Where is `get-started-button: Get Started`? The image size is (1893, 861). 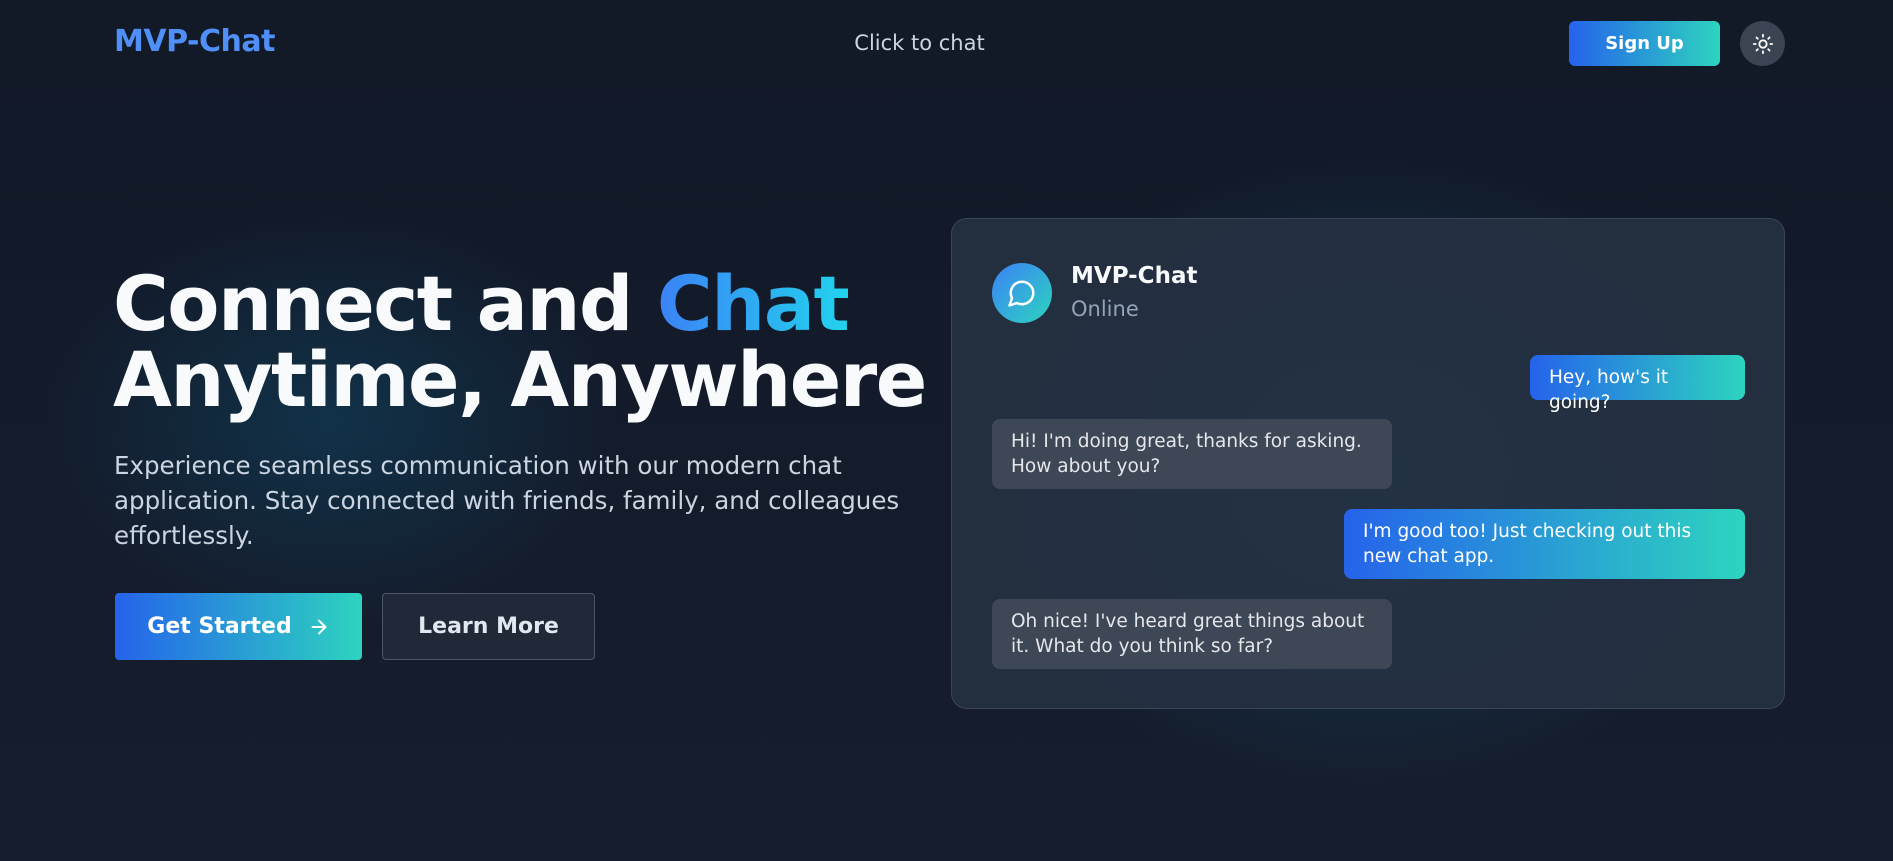
get-started-button: Get Started is located at coordinates (238, 626).